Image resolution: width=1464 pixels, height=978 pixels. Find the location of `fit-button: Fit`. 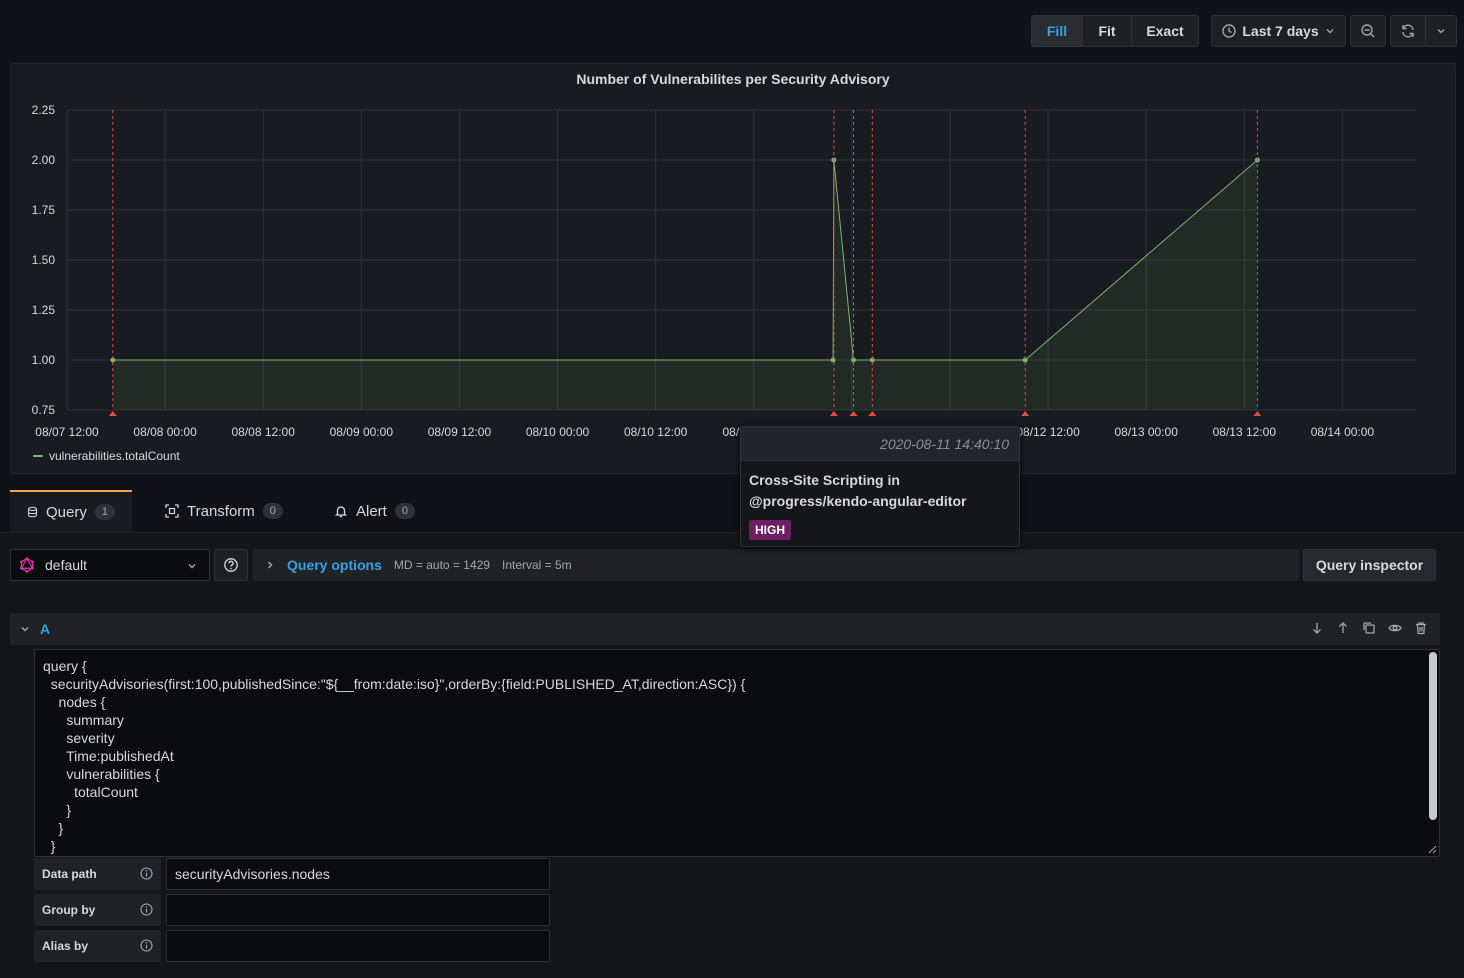

fit-button: Fit is located at coordinates (1107, 31).